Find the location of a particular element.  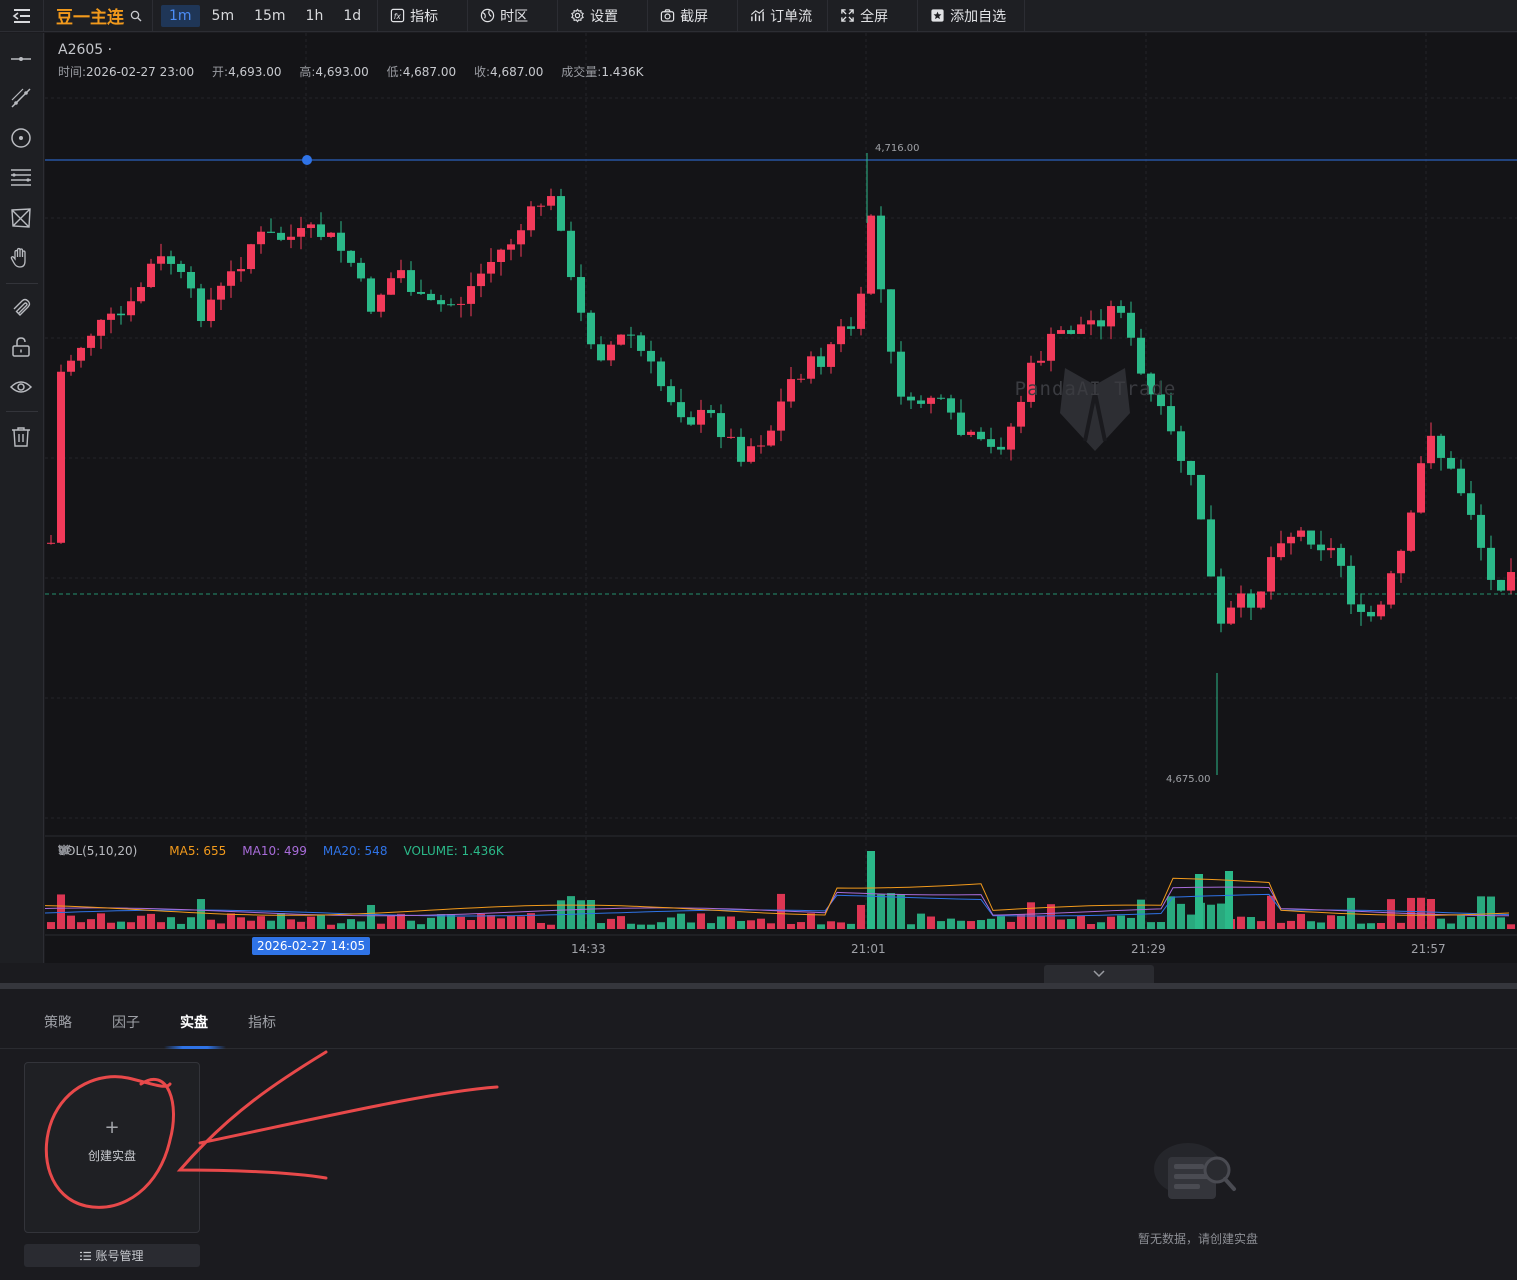

settings-button: 设置 is located at coordinates (603, 16).